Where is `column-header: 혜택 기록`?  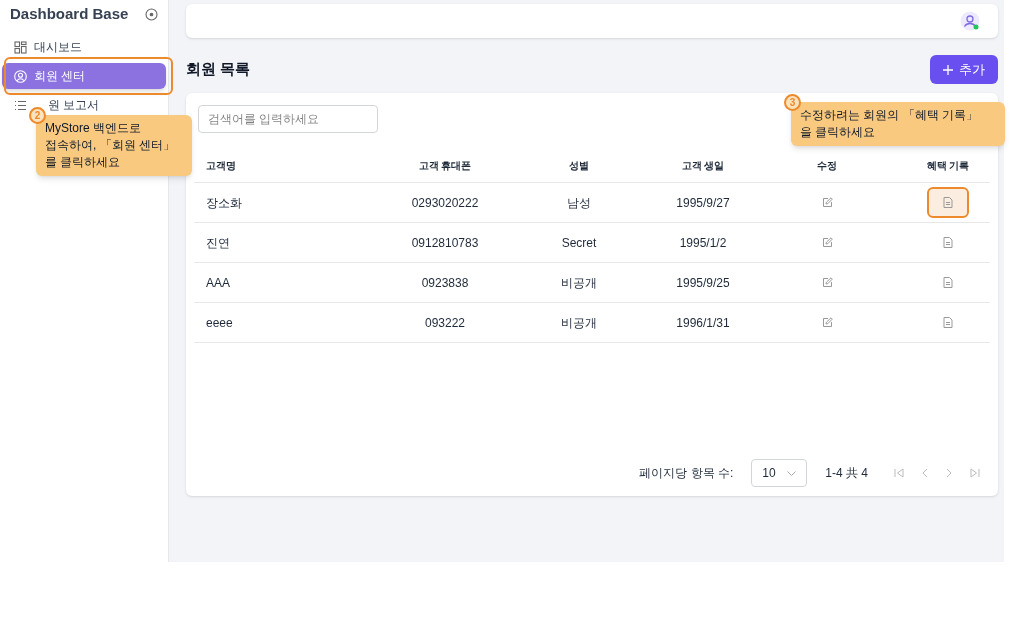
column-header: 혜택 기록 is located at coordinates (948, 165).